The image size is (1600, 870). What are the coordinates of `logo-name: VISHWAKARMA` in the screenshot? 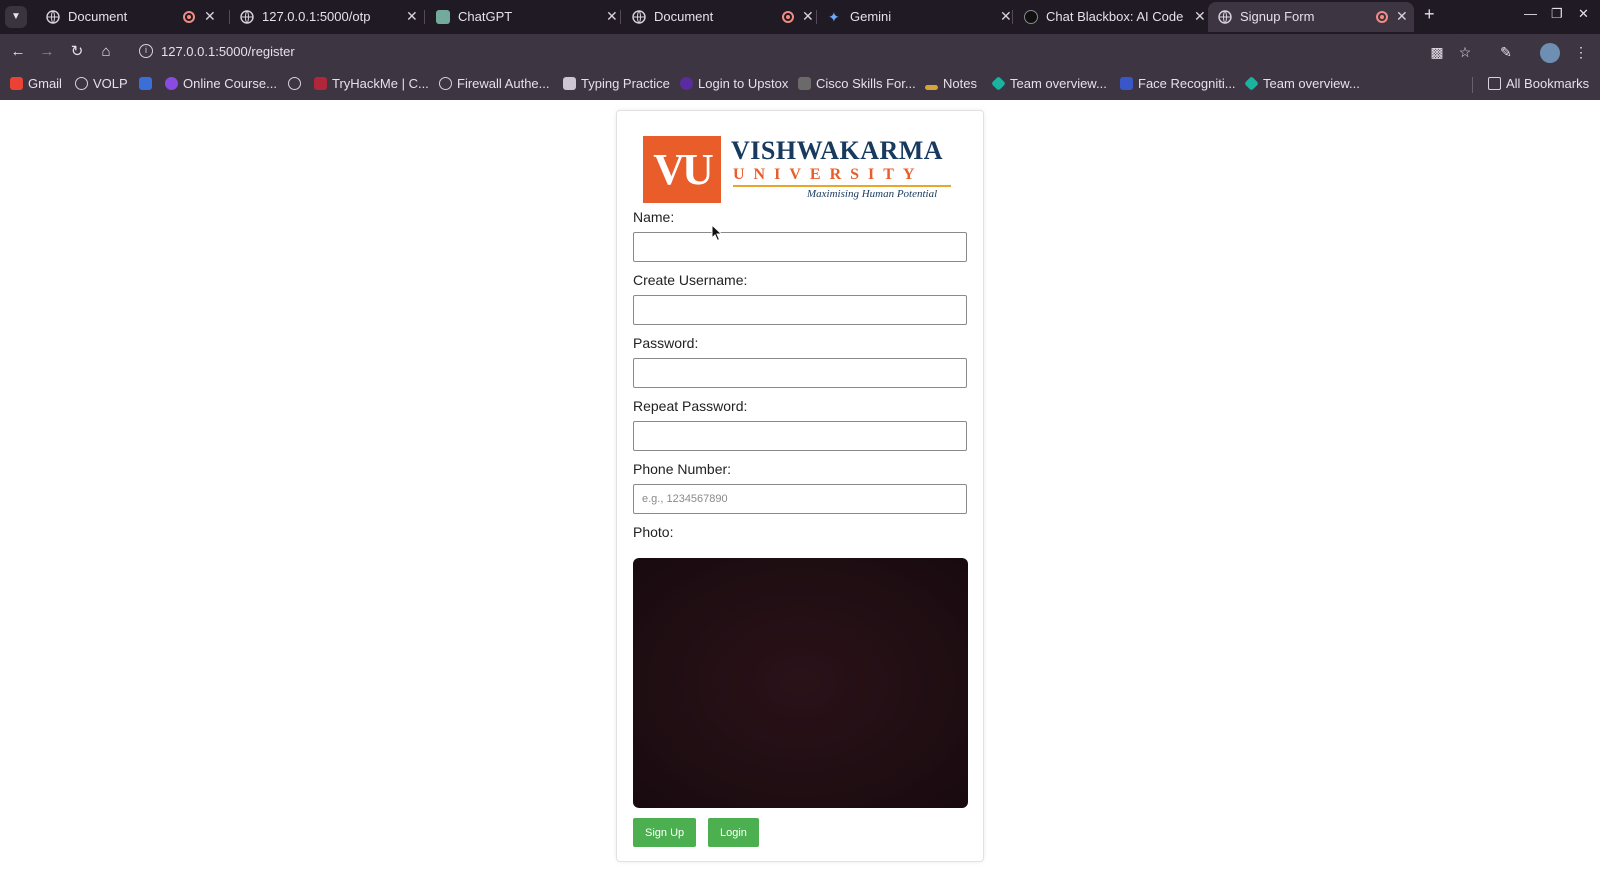 It's located at (837, 150).